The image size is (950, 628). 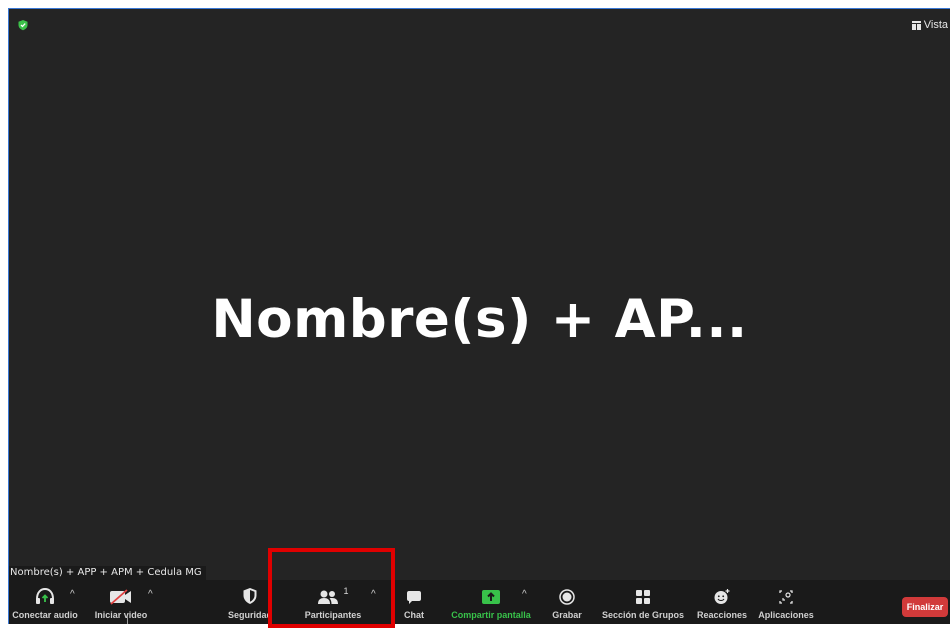 What do you see at coordinates (414, 615) in the screenshot?
I see `chat-label: Chat` at bounding box center [414, 615].